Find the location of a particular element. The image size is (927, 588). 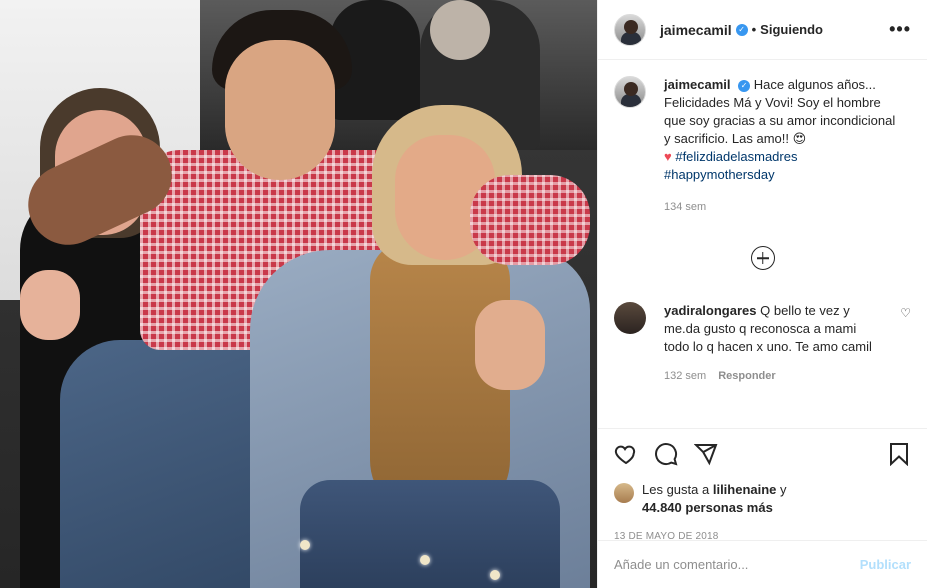

red-heart-icon: ♥ is located at coordinates (668, 156).